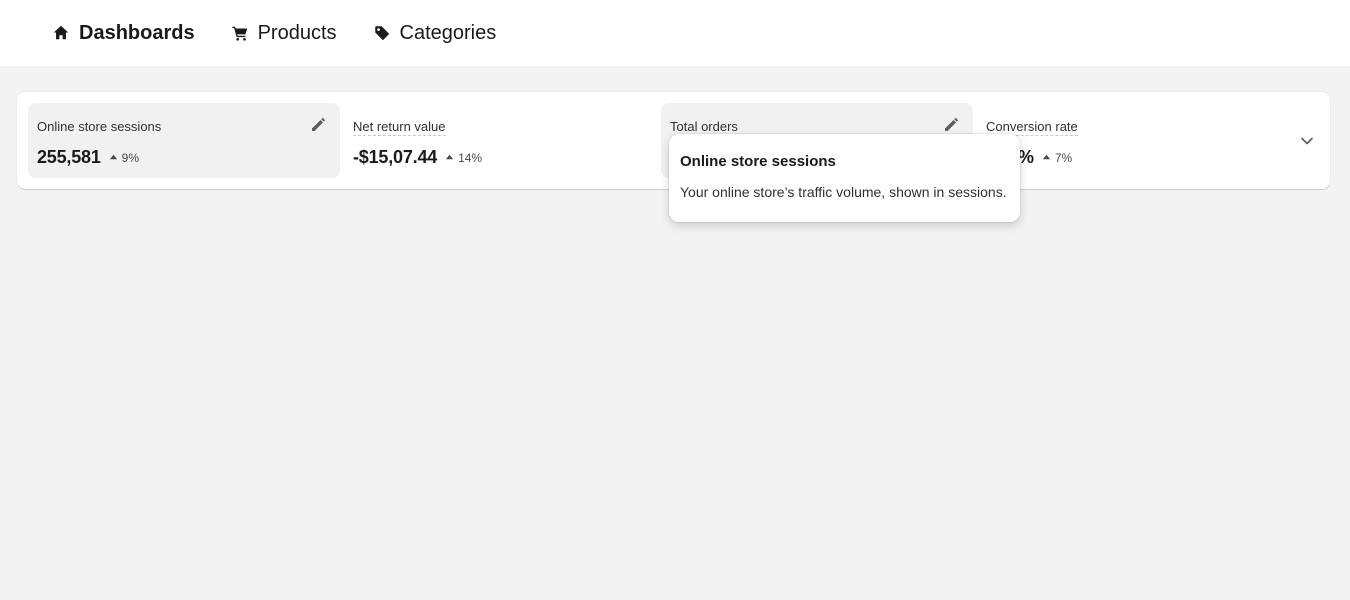 The height and width of the screenshot is (600, 1350). What do you see at coordinates (395, 157) in the screenshot?
I see `metric-value: -$15,07.44` at bounding box center [395, 157].